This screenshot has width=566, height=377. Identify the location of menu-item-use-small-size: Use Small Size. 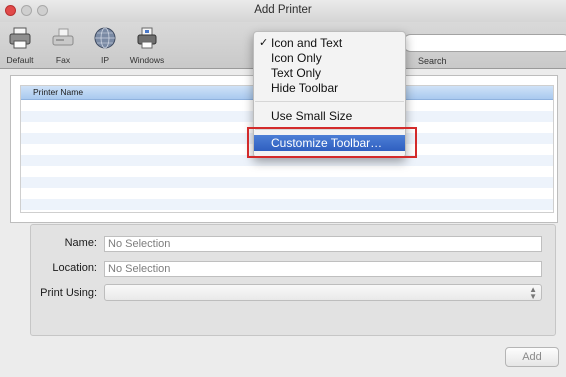
(329, 116).